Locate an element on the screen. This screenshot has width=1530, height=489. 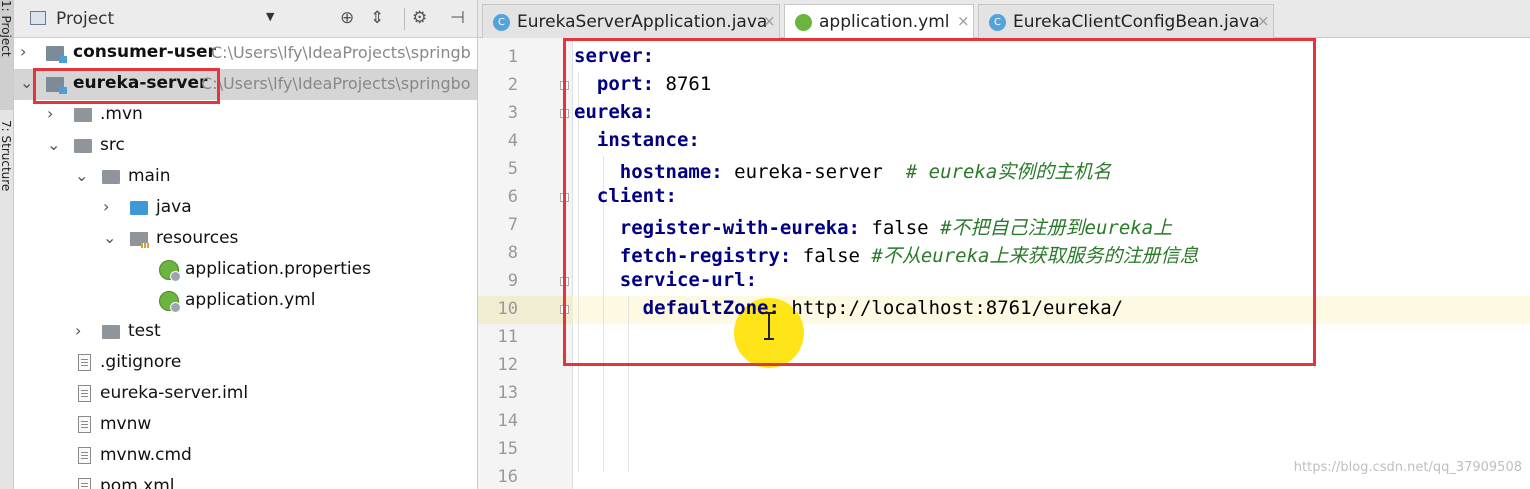
structure-tool-tab-label: 7: Structure is located at coordinates (6, 156).